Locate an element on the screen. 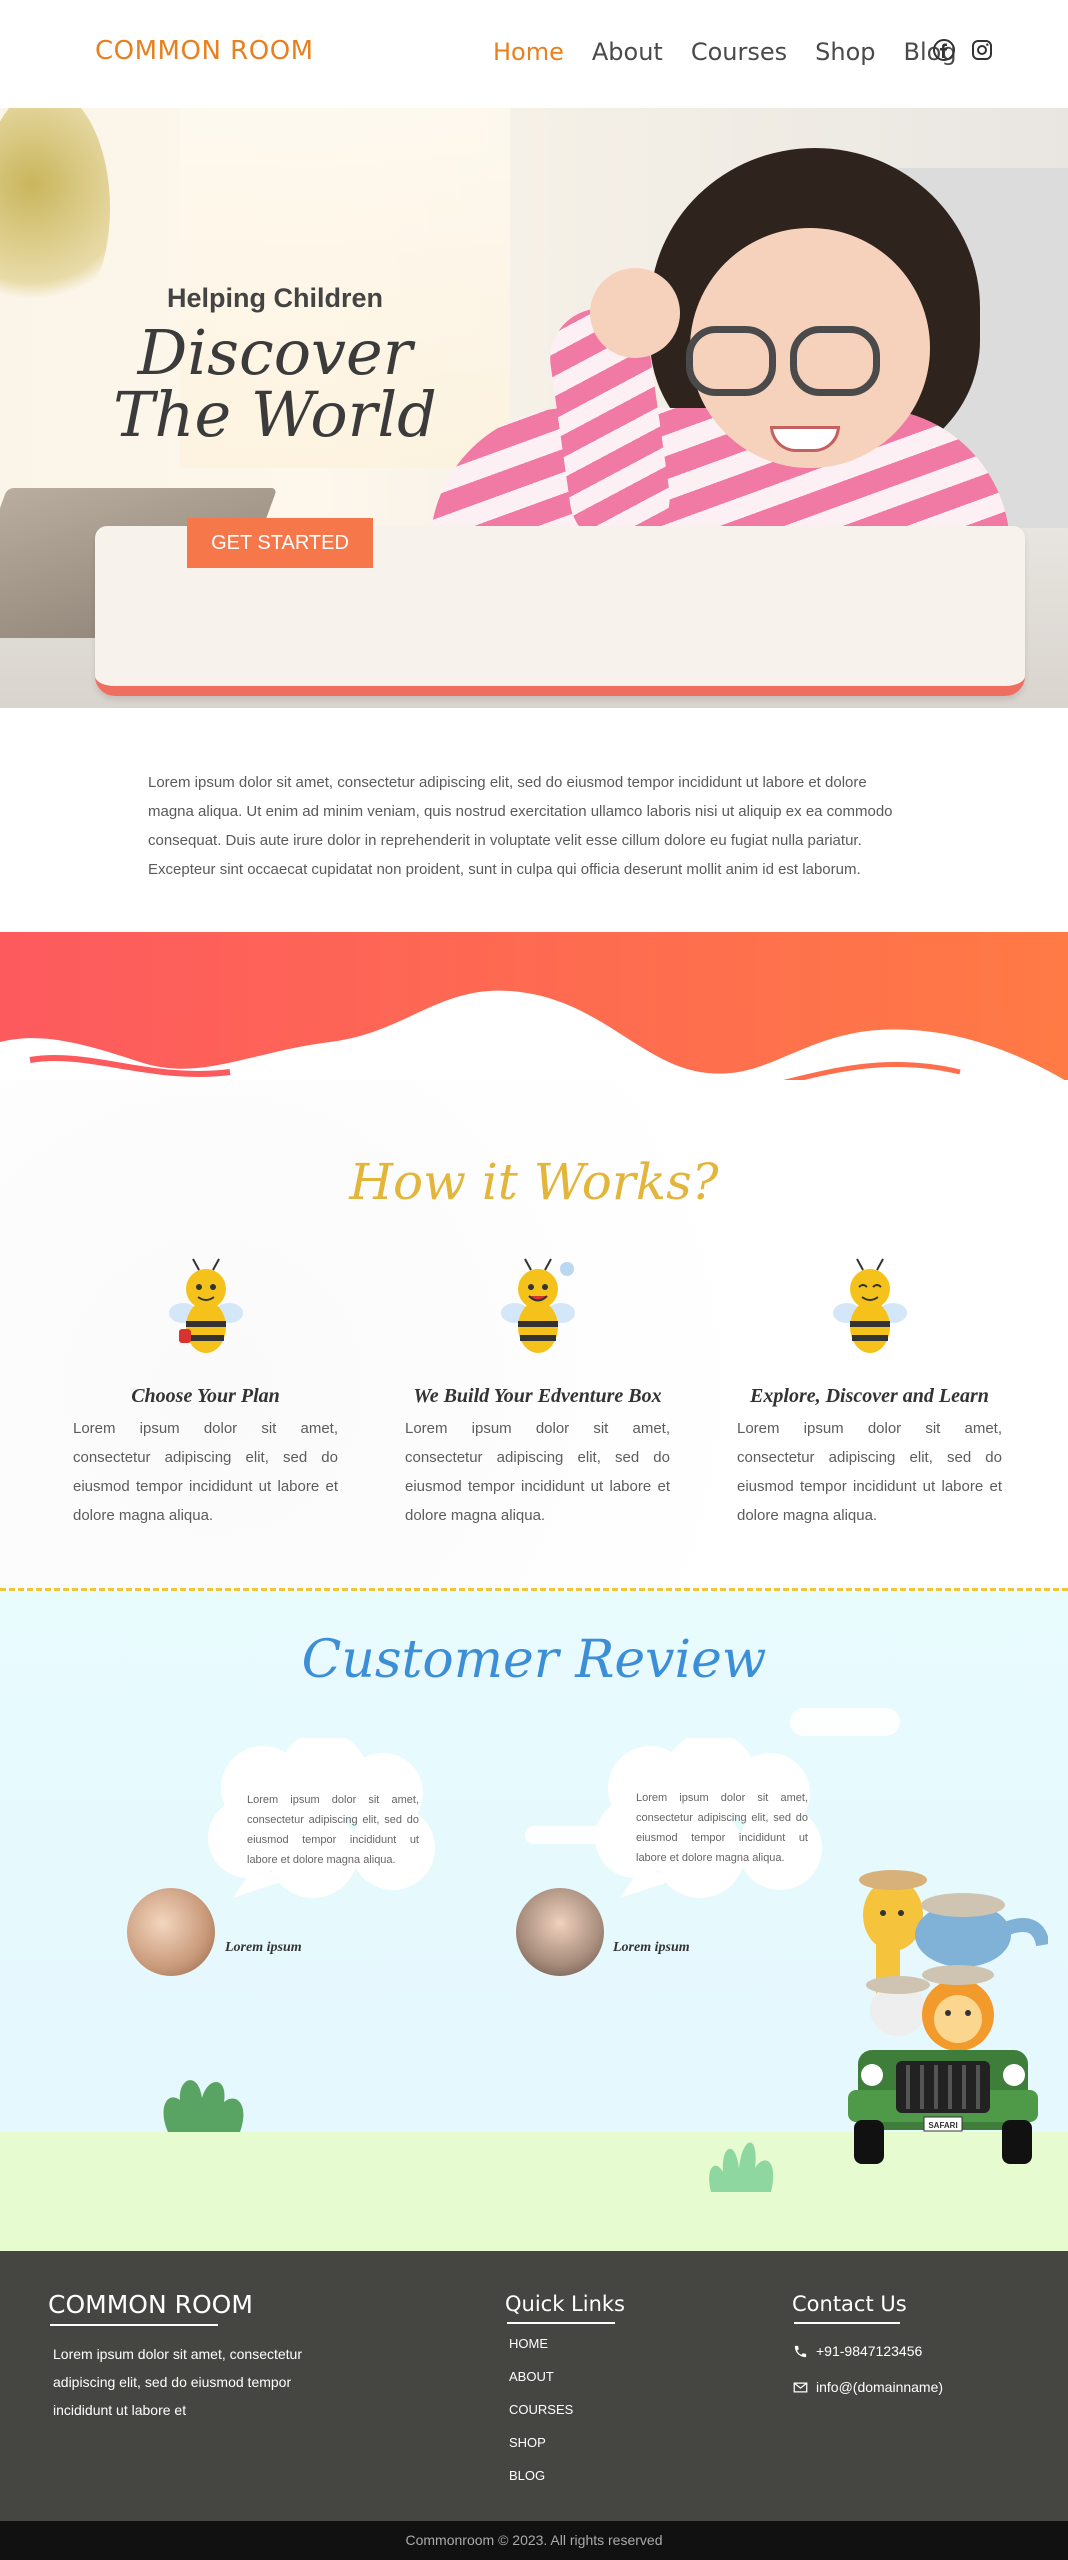  footer-email: info@(domainname) is located at coordinates (868, 2387).